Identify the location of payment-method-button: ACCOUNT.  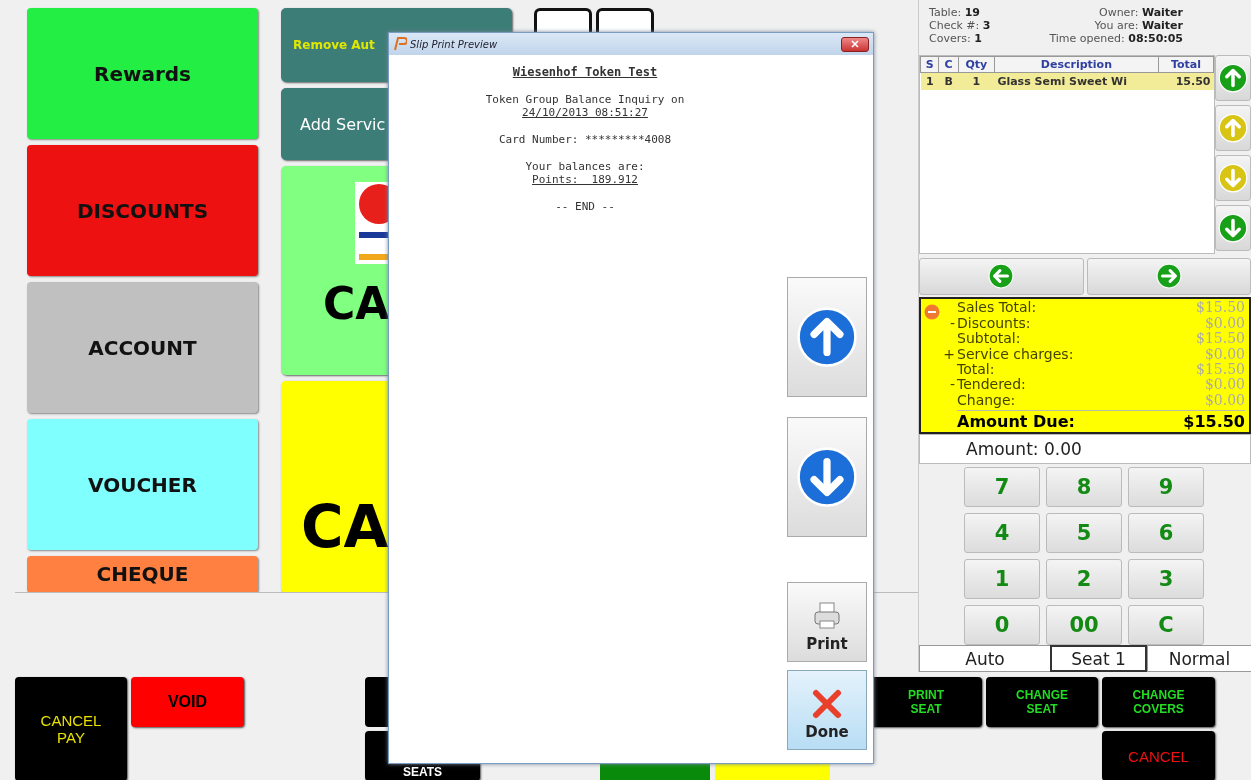
(142, 347).